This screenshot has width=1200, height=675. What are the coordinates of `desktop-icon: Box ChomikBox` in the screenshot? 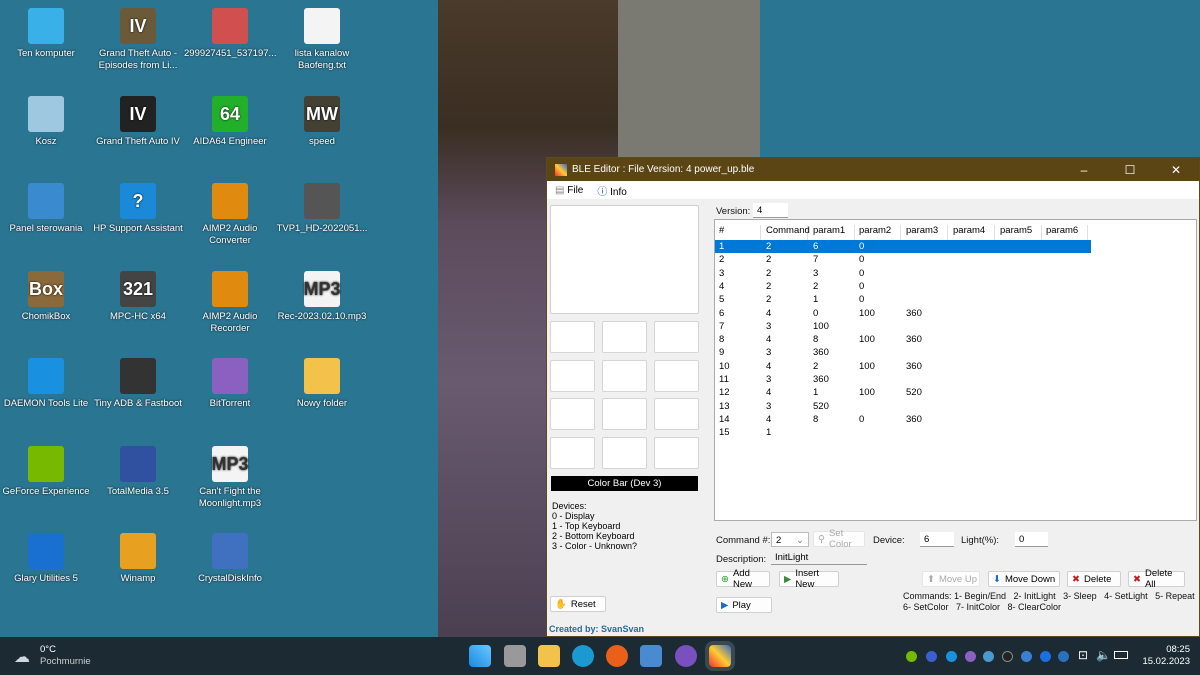 It's located at (46, 294).